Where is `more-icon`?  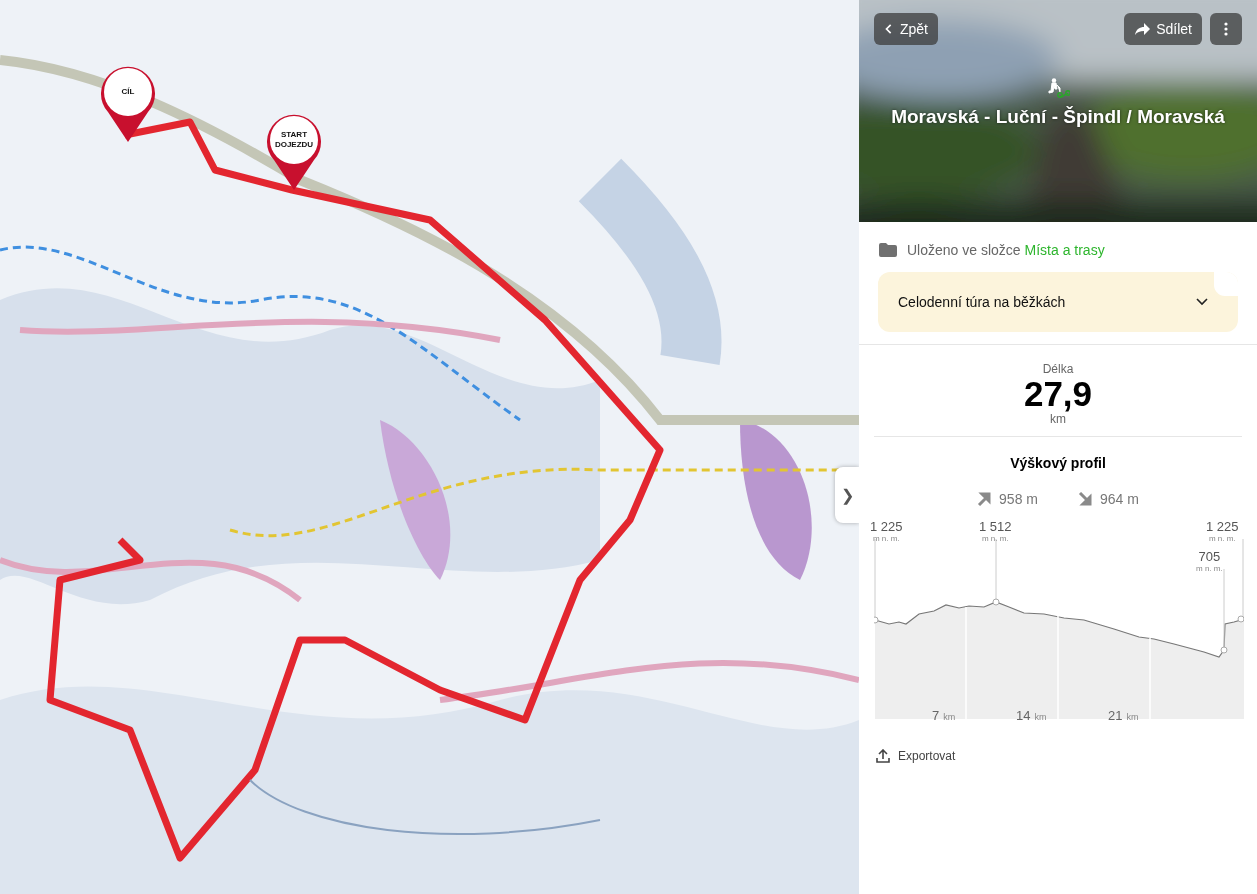
more-icon is located at coordinates (1226, 29).